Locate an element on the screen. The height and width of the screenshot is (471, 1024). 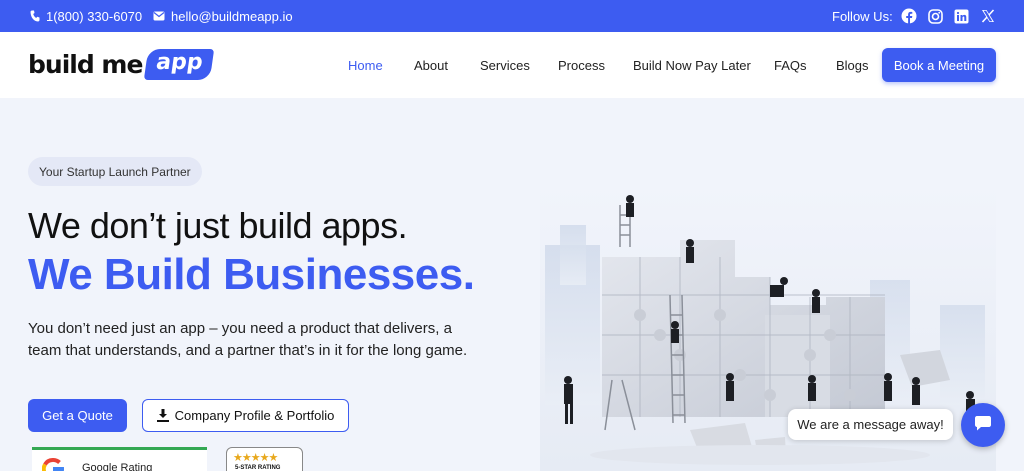
chat-bubble-icon is located at coordinates (983, 425).